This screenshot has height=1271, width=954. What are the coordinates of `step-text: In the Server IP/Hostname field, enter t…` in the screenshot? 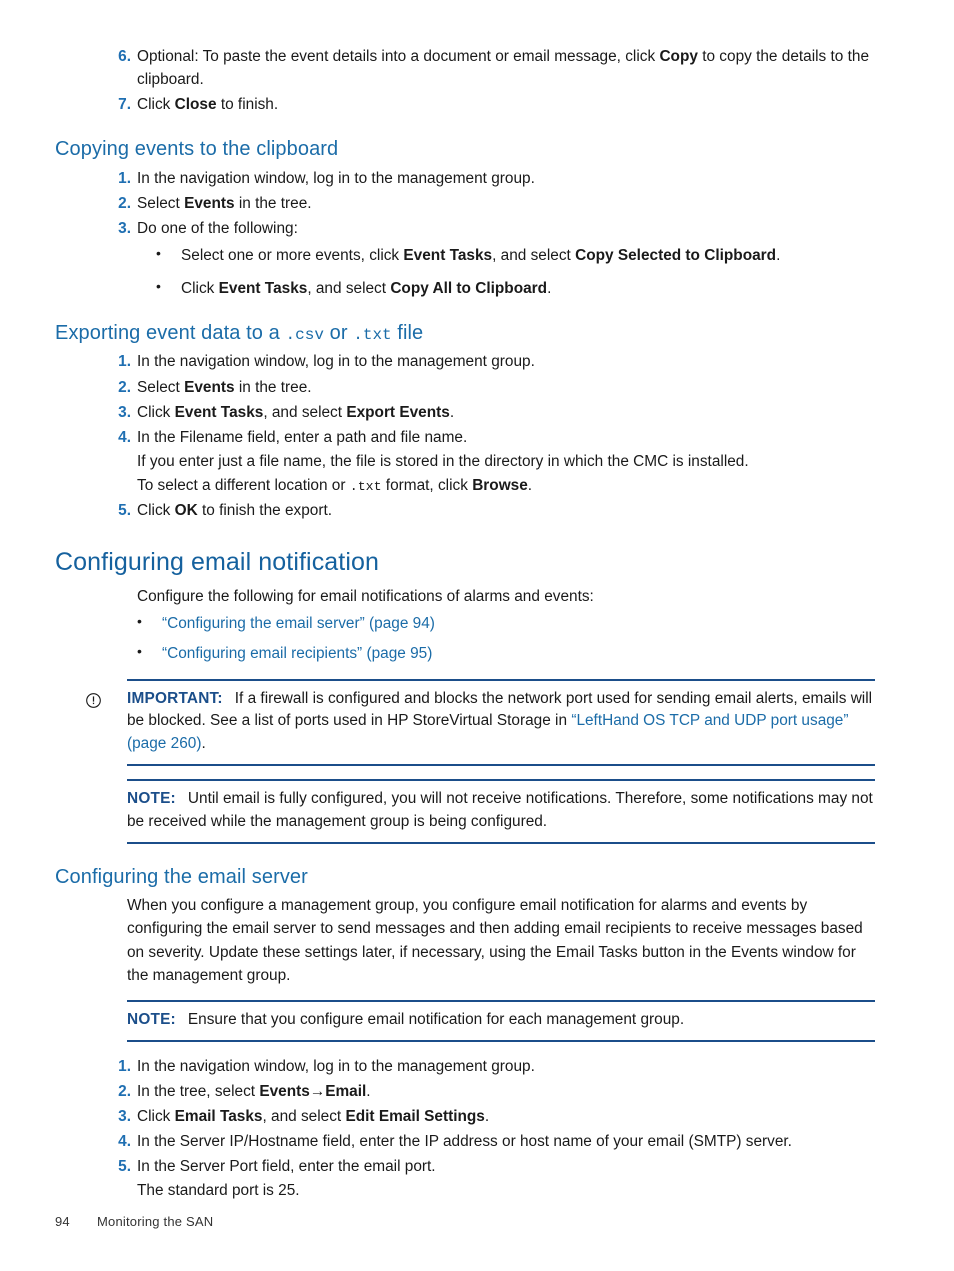 It's located at (464, 1141).